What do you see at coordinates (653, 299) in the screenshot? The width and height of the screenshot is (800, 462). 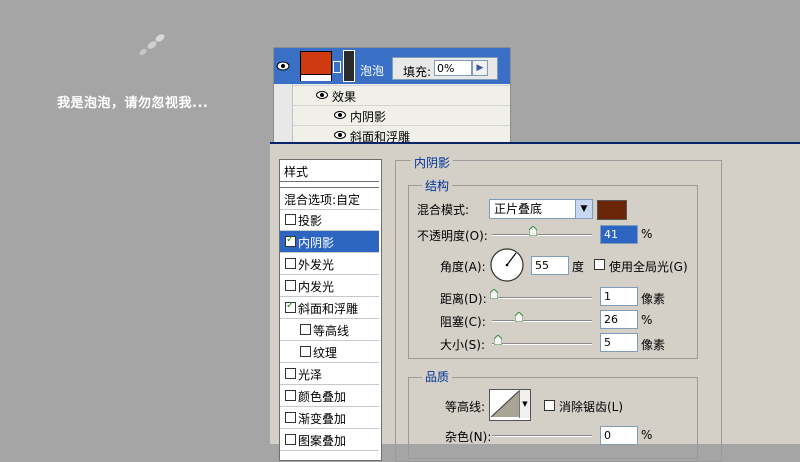 I see `distance-unit: 像素` at bounding box center [653, 299].